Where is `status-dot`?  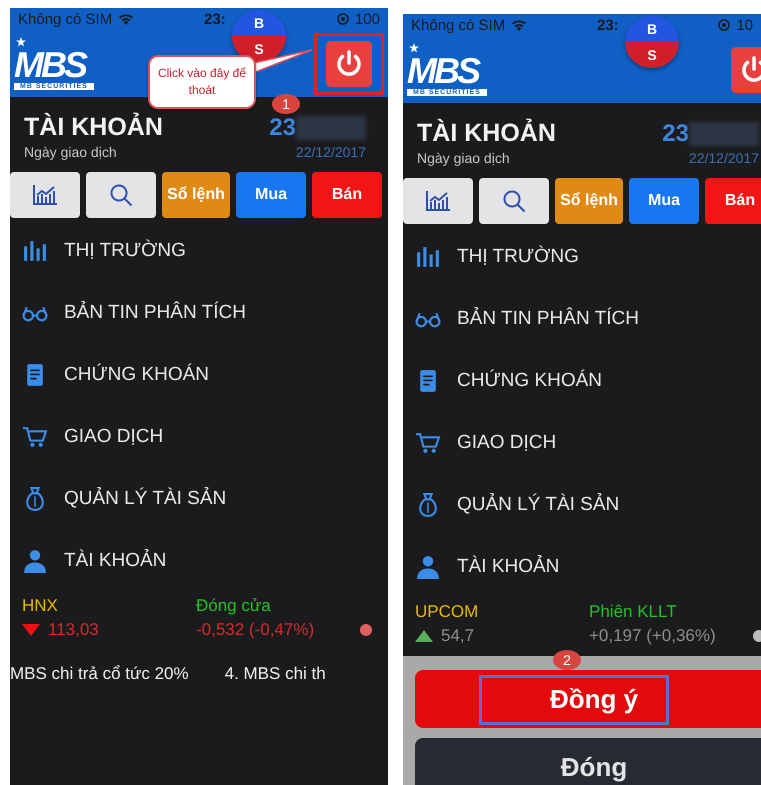 status-dot is located at coordinates (366, 630).